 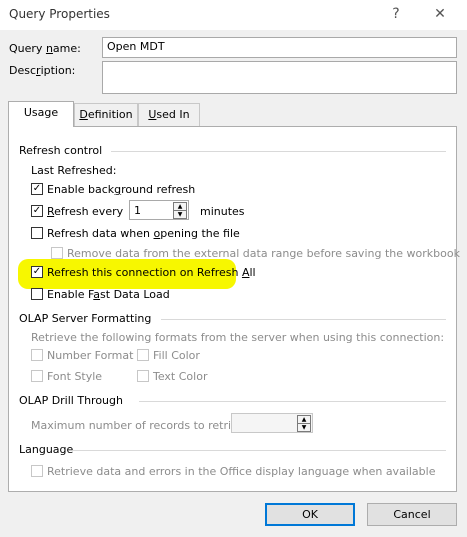 I want to click on max-records-stepper: ▲ ▼, so click(x=272, y=423).